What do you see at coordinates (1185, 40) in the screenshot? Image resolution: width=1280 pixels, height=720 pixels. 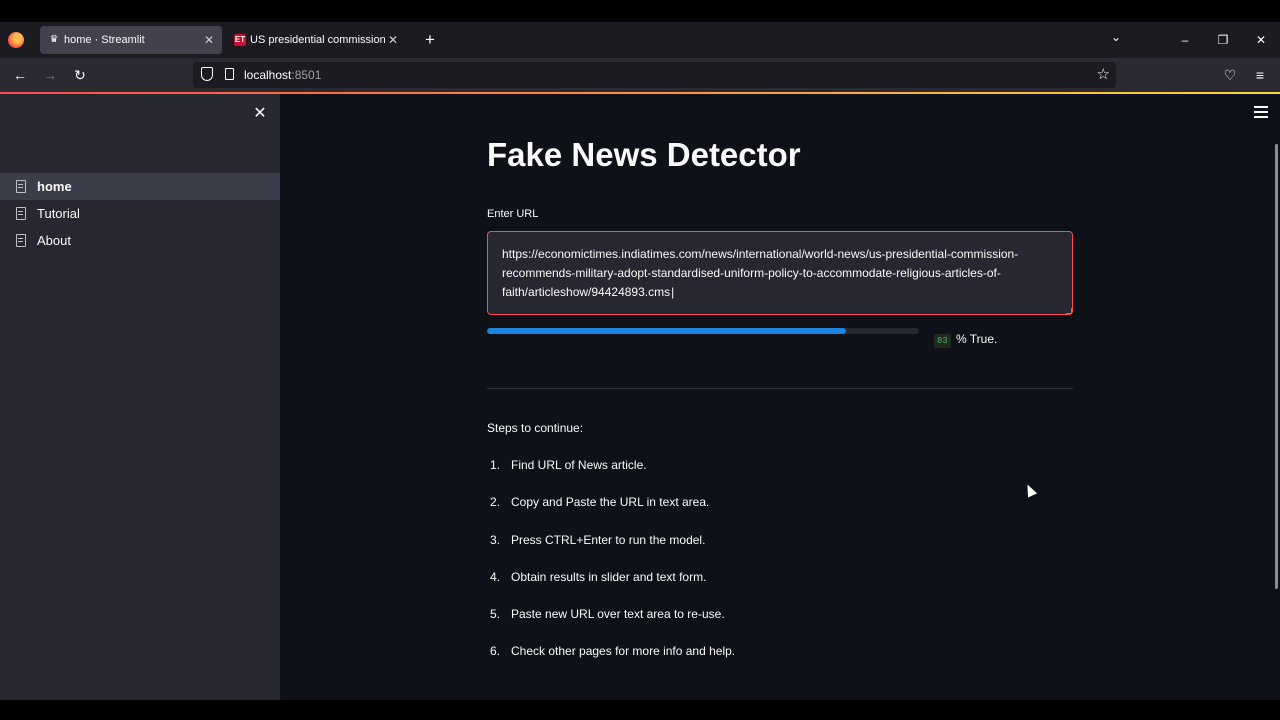 I see `minimize-icon: –` at bounding box center [1185, 40].